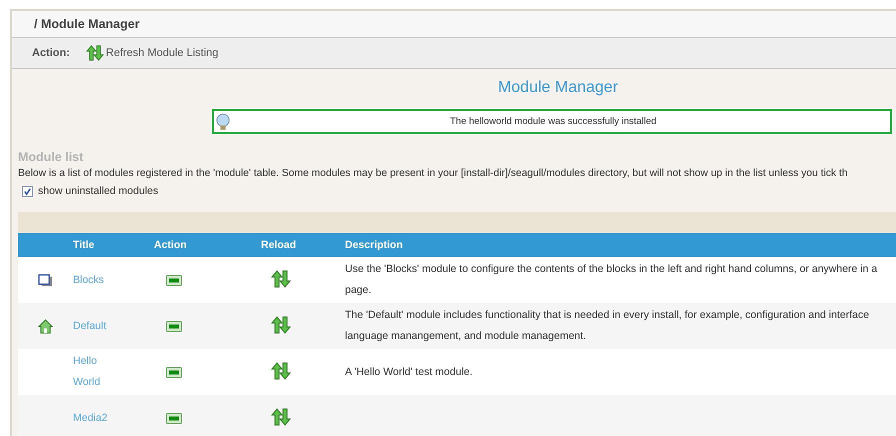 This screenshot has width=896, height=436. I want to click on module-description: A 'Hello World' test module., so click(409, 372).